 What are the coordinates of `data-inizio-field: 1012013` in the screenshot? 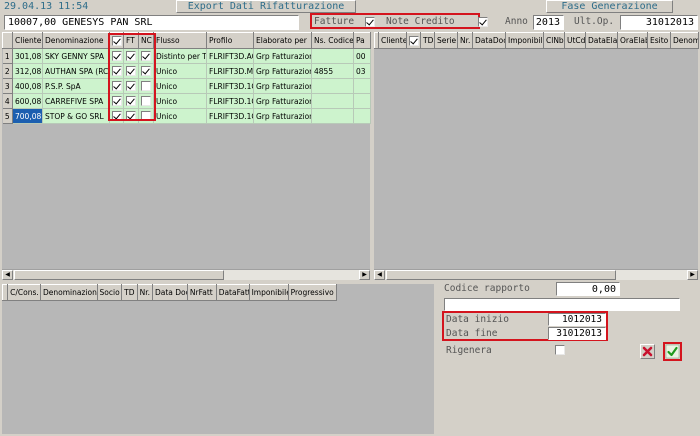 It's located at (577, 319).